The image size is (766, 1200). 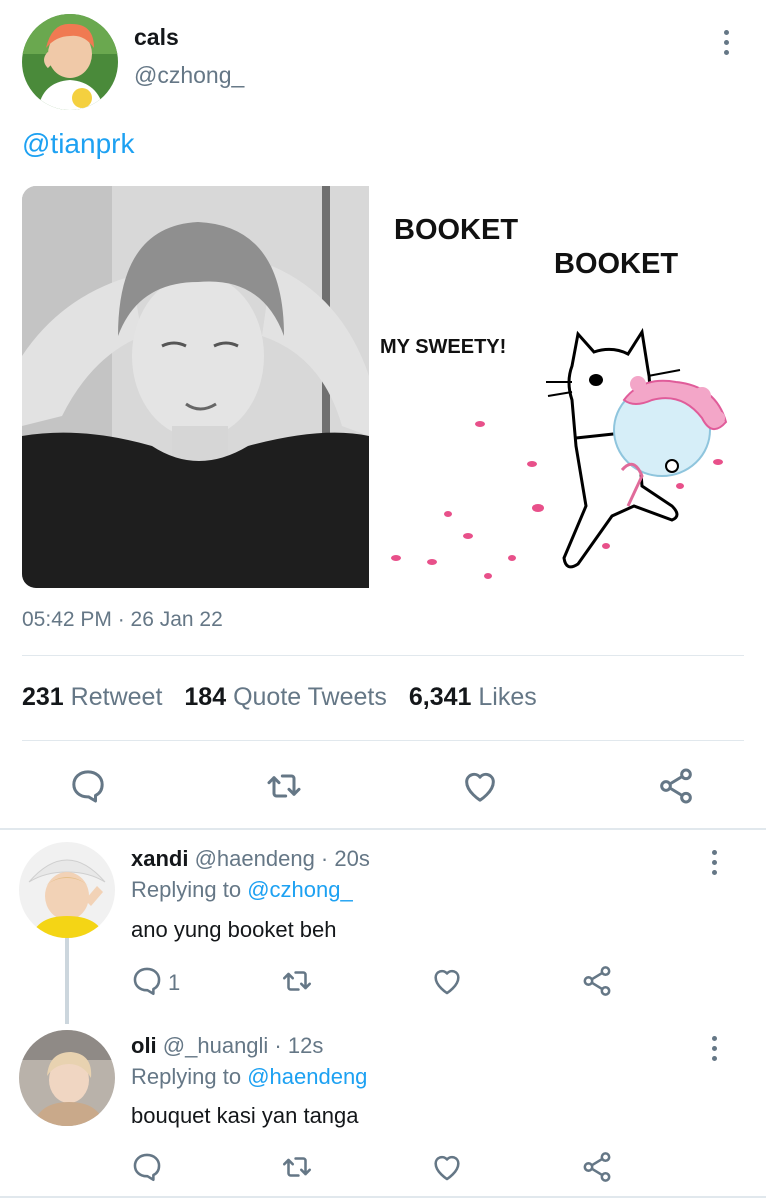 I want to click on thread-line, so click(x=67, y=981).